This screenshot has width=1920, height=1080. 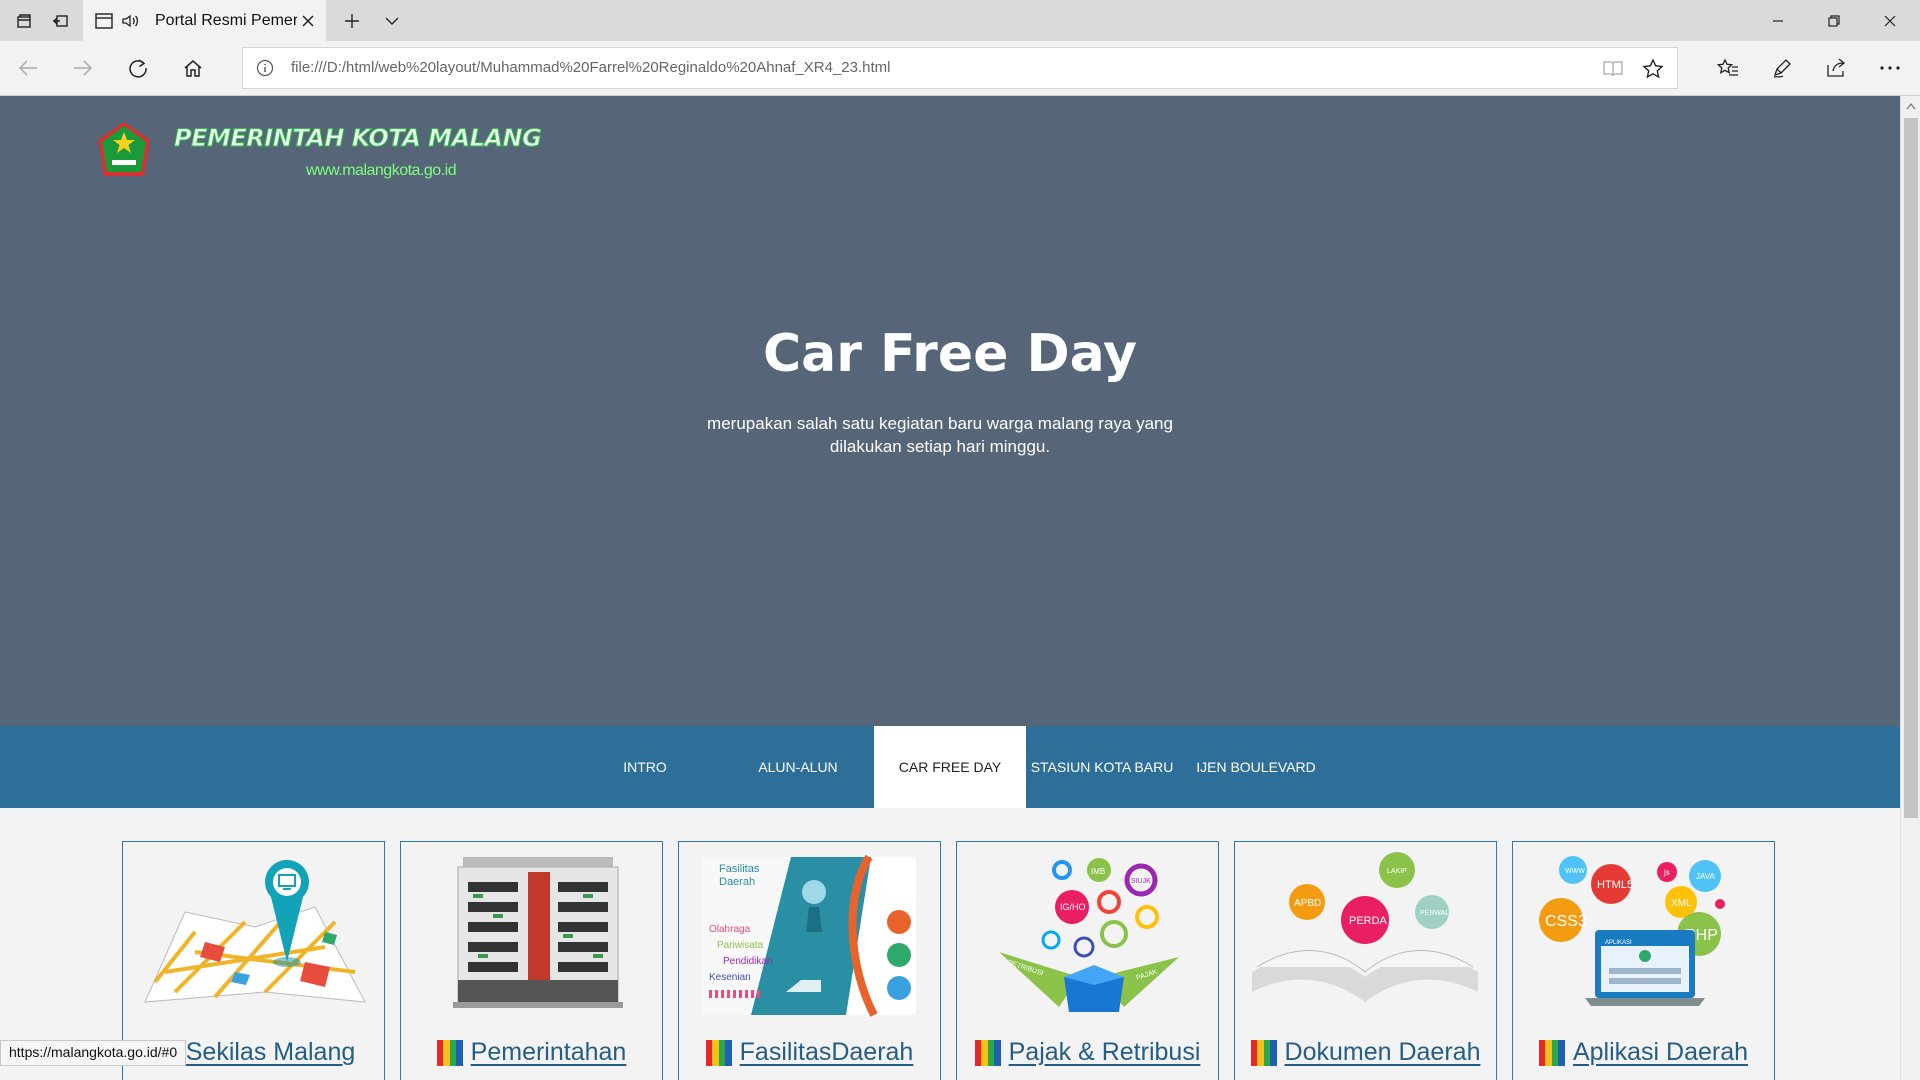 I want to click on card-pemerintahan: Pemerintahan, so click(x=531, y=960).